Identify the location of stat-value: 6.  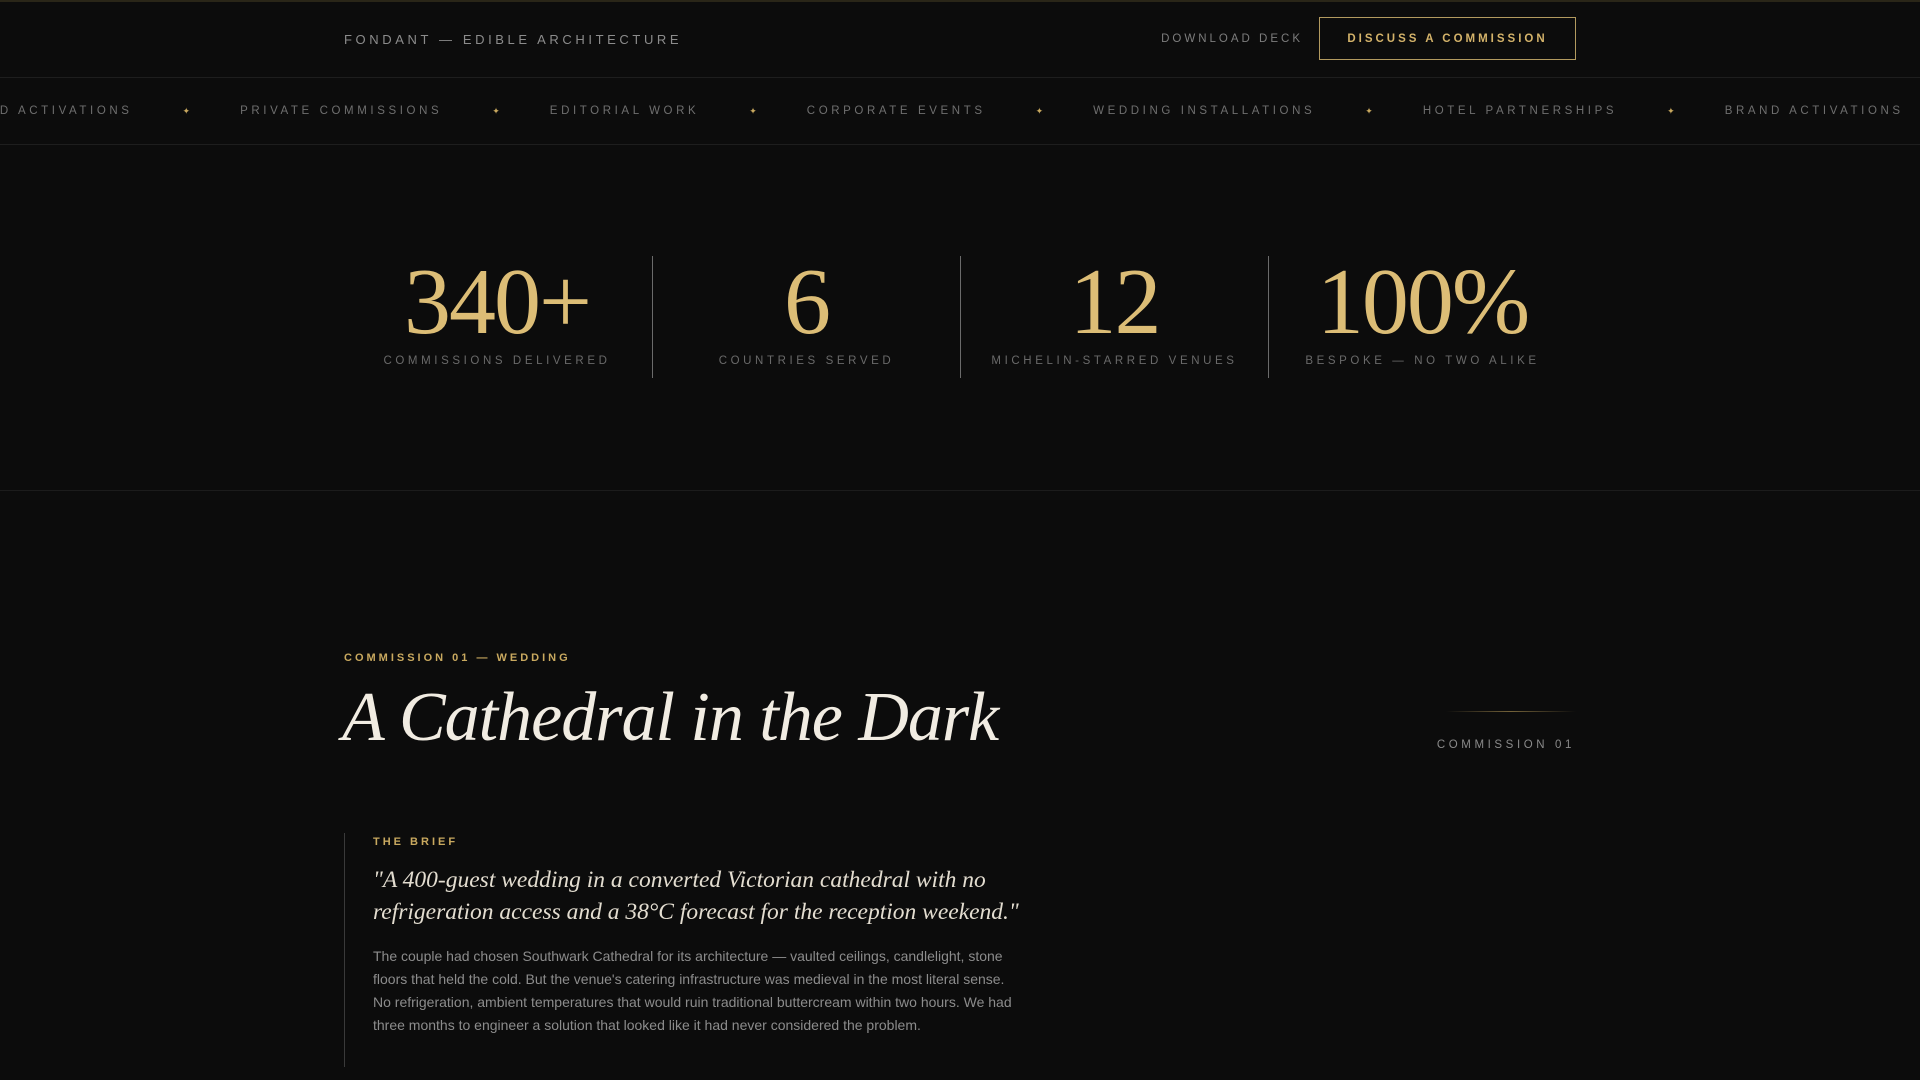
(807, 302).